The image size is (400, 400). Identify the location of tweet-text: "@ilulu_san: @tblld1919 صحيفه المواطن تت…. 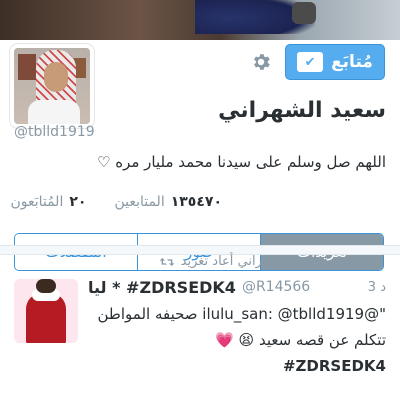
(237, 340).